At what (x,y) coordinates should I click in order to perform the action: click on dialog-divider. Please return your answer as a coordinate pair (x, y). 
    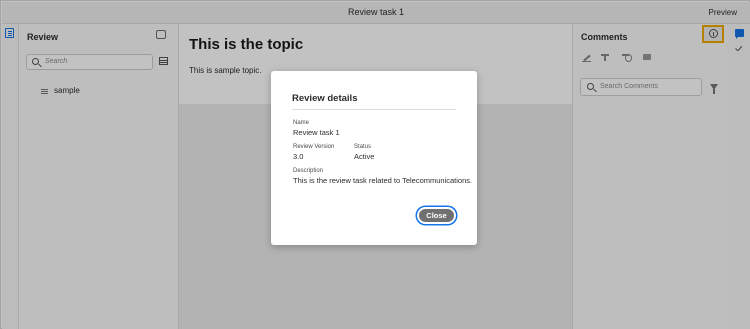
    Looking at the image, I should click on (374, 109).